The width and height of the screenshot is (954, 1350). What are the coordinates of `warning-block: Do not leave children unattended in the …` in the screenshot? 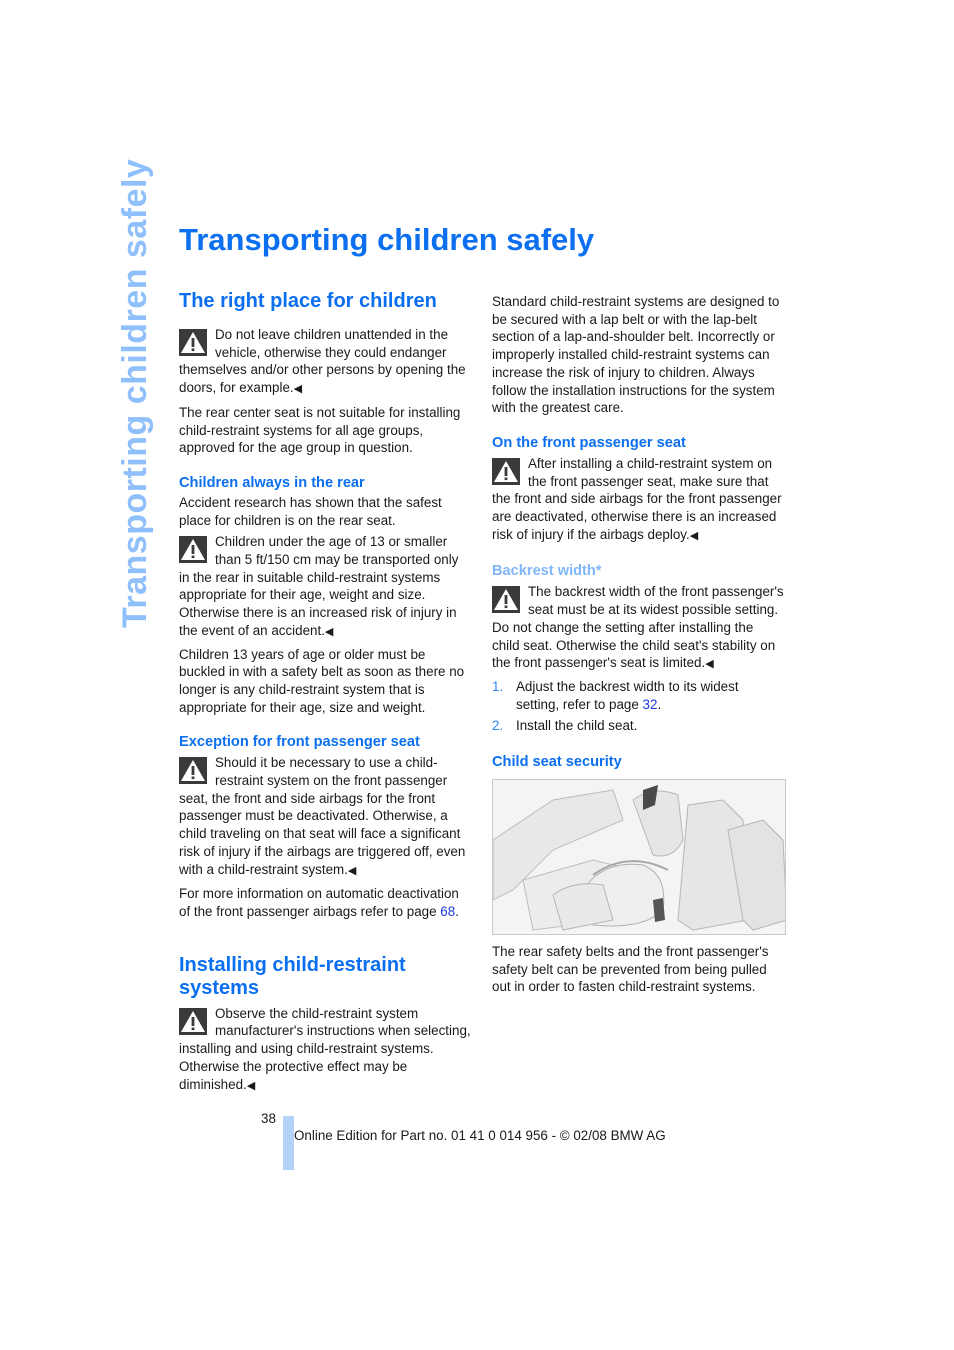 It's located at (325, 362).